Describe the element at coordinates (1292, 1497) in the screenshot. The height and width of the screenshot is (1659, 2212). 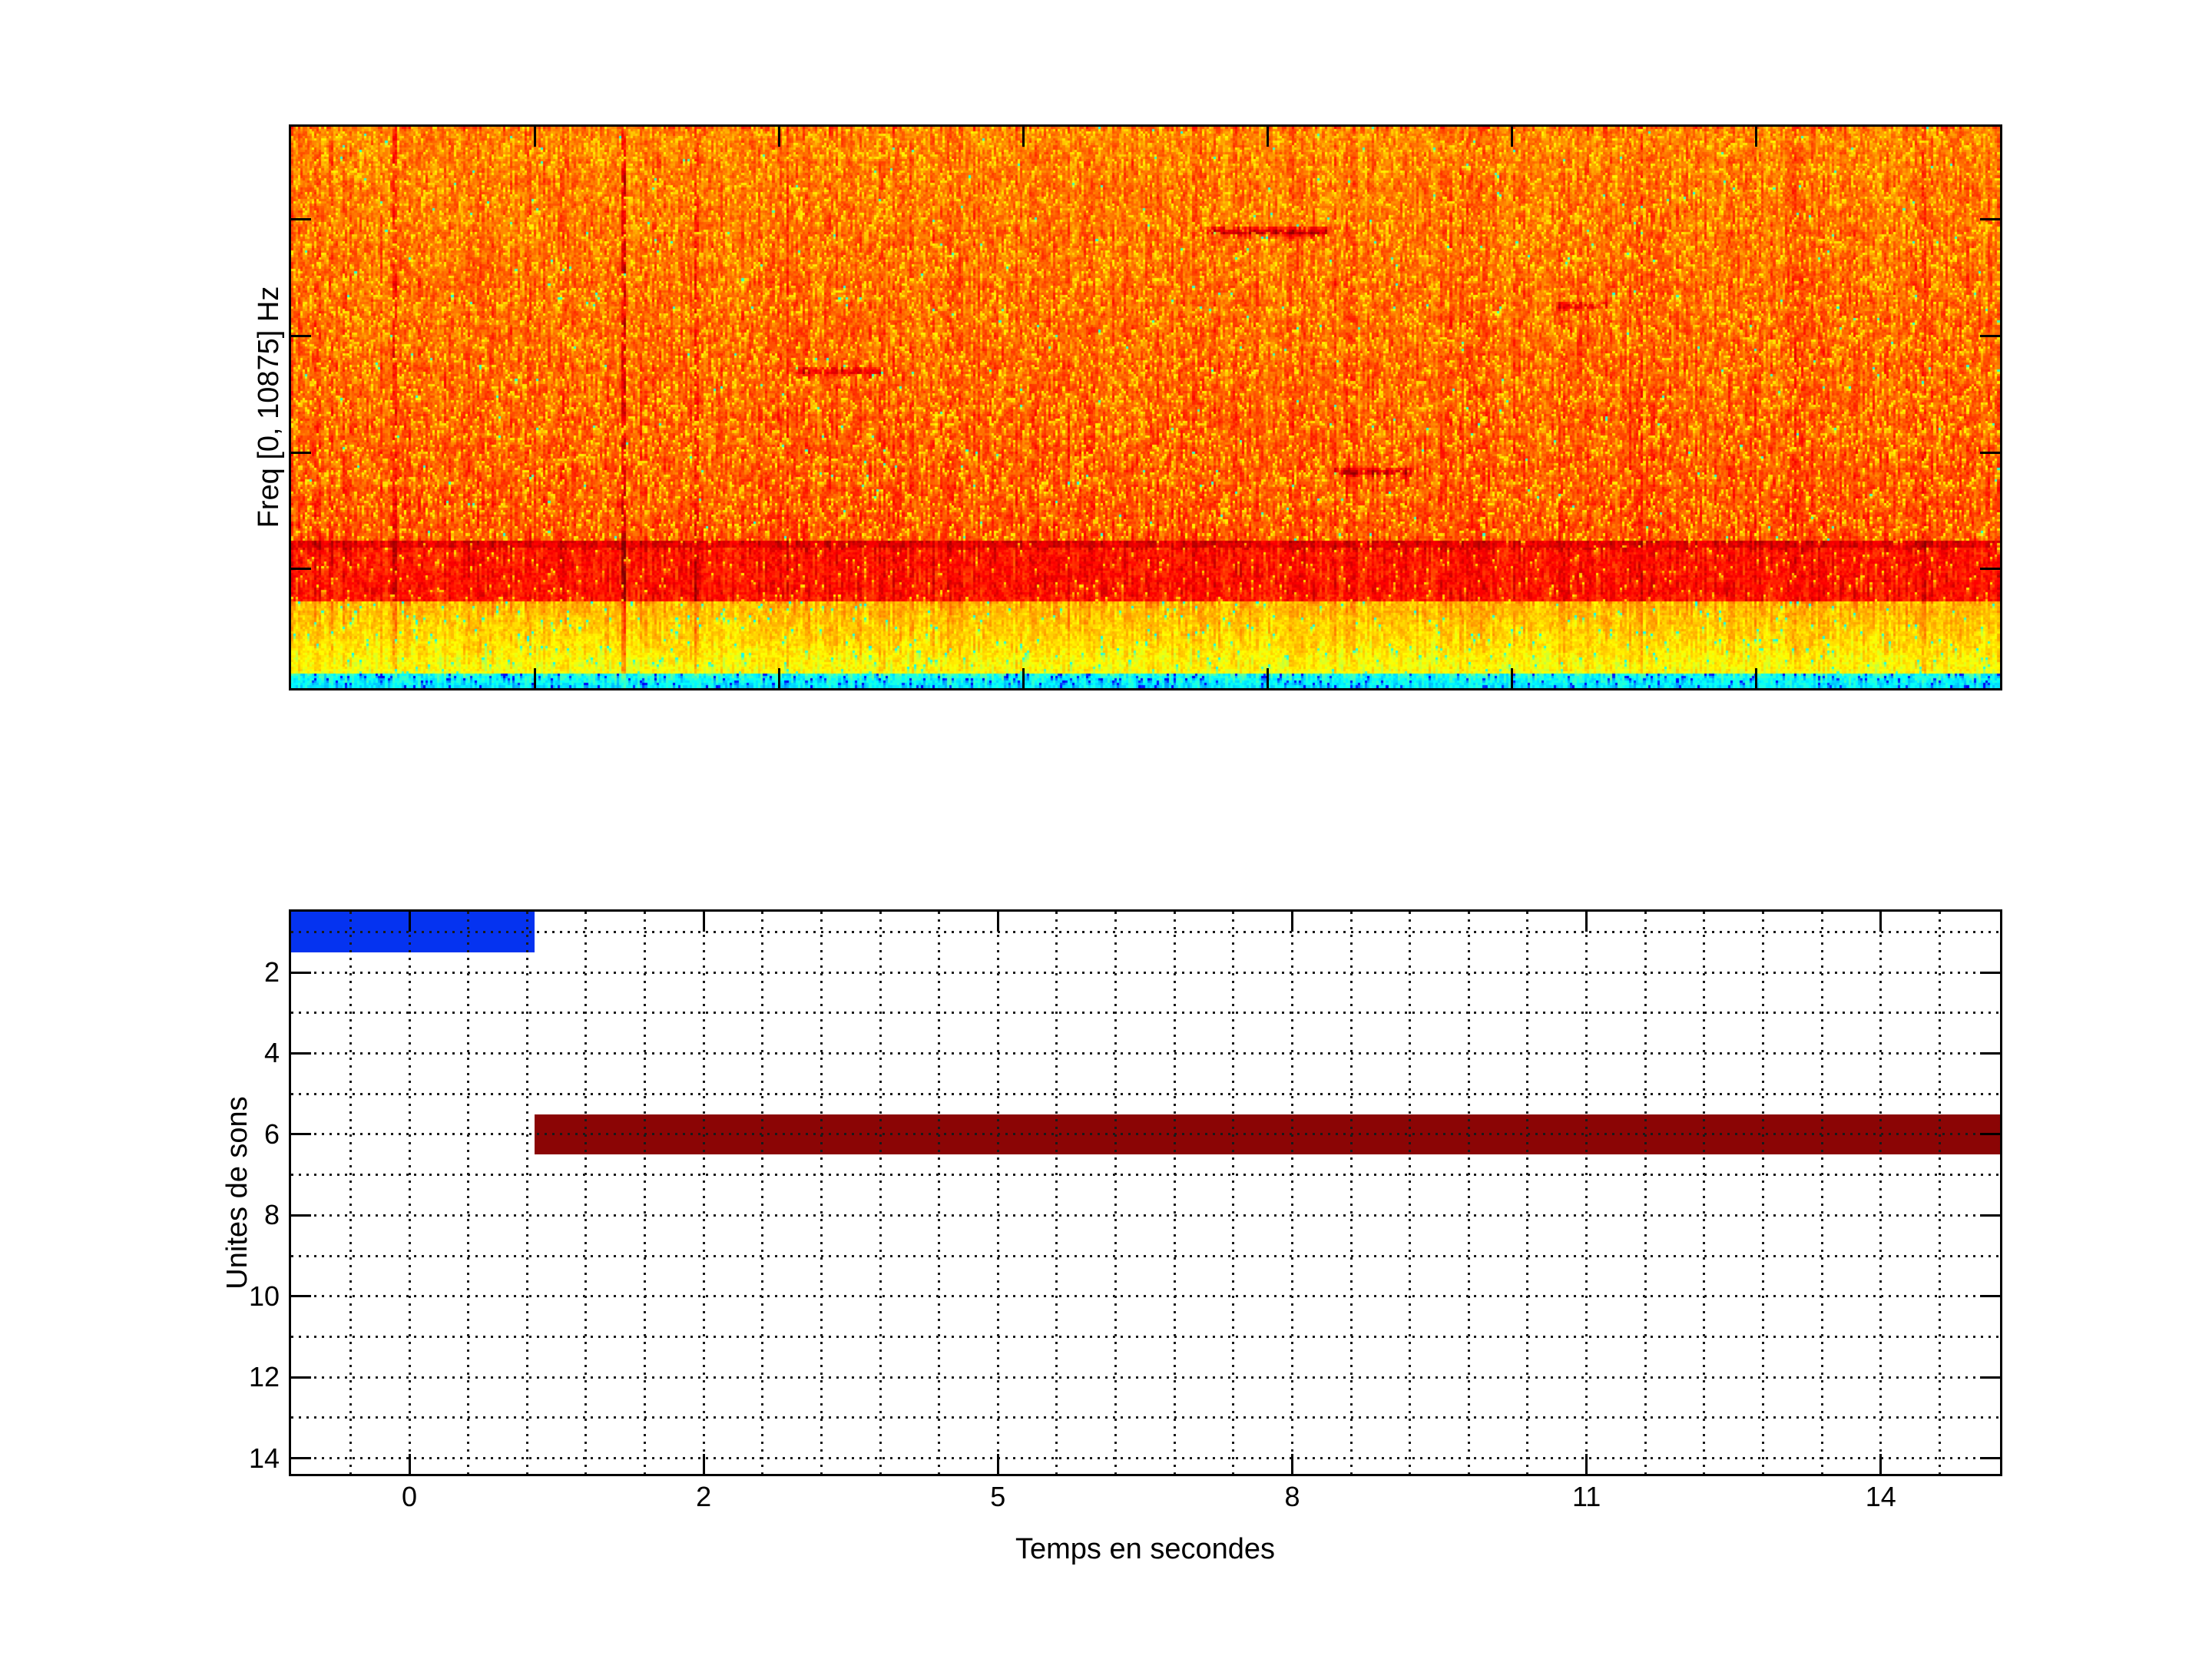
I see `x-tick-label: 8` at that location.